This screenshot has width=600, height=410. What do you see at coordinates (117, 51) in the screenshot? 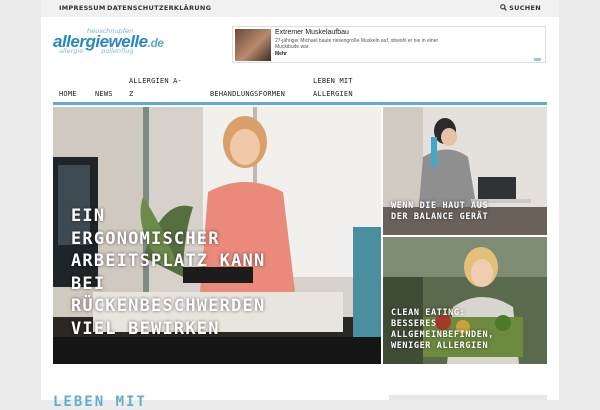
I see `logo-tagline-right: pollenflug` at bounding box center [117, 51].